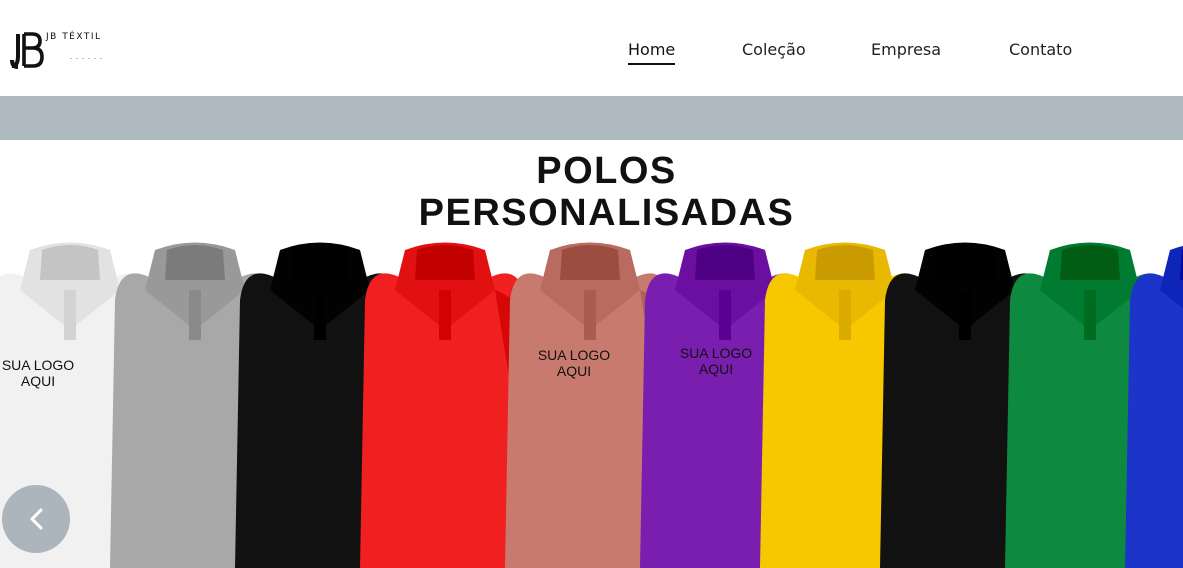 The width and height of the screenshot is (1183, 568). I want to click on hero-title: POLOS PERSONALISADAS, so click(591, 192).